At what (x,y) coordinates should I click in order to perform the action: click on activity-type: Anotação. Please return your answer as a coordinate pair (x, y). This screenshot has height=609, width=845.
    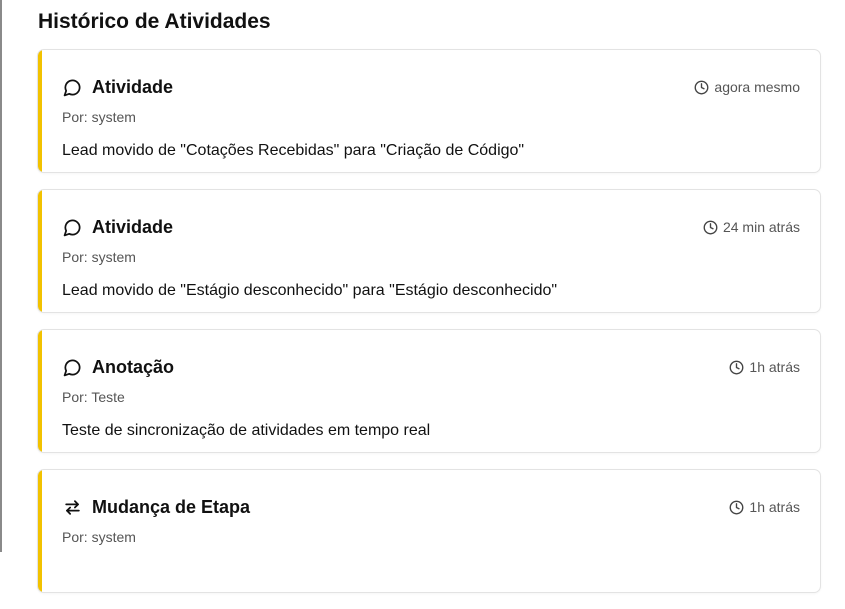
    Looking at the image, I should click on (118, 367).